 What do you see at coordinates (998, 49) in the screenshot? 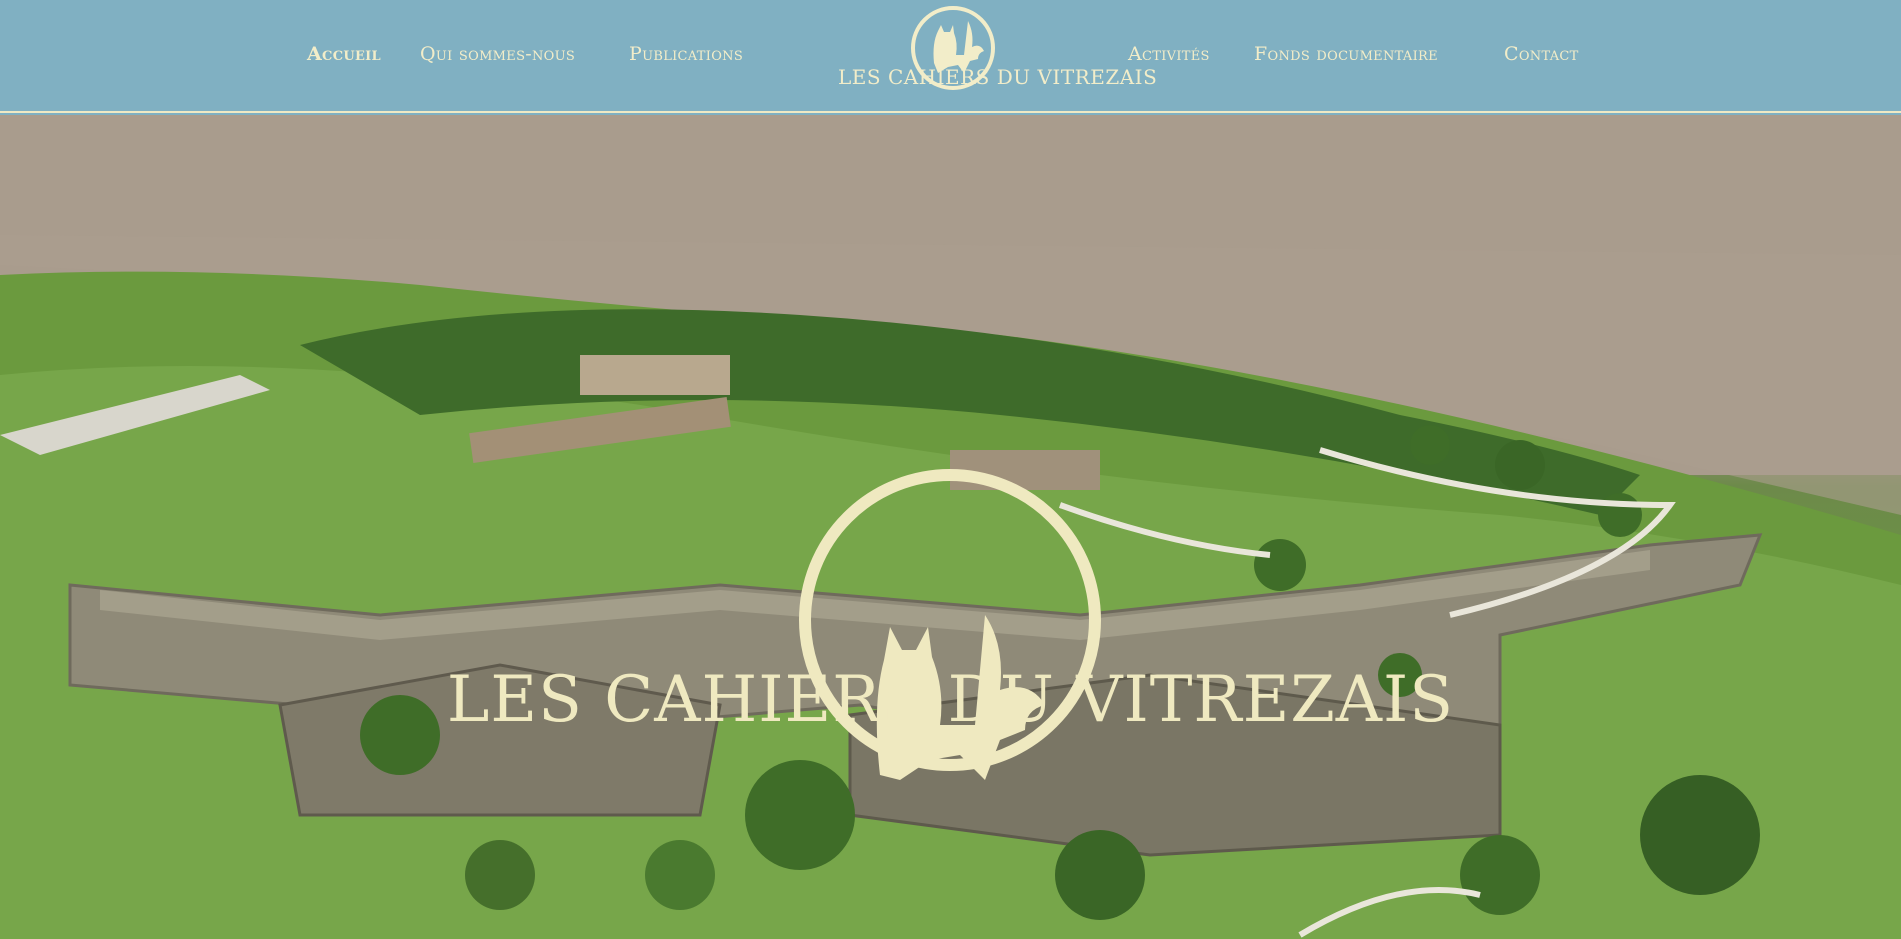
I see `header-logo: LES CAHIERS DU VITREZAIS` at bounding box center [998, 49].